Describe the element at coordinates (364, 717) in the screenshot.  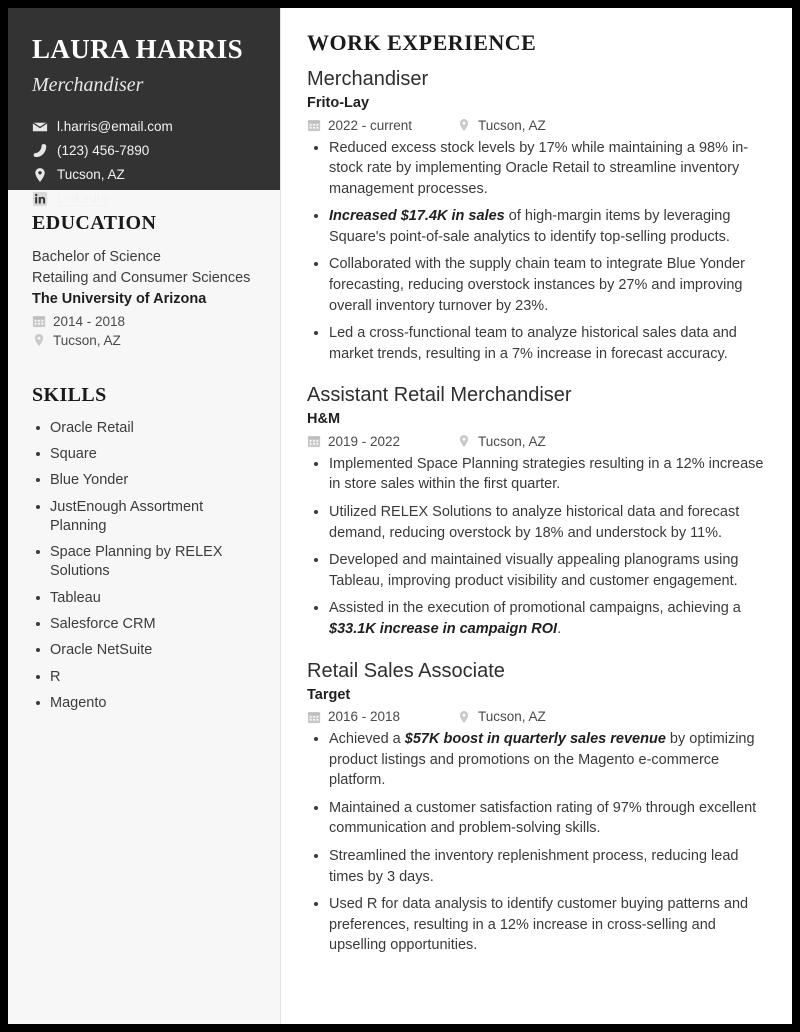
I see `job-dates: 2016 - 2018` at that location.